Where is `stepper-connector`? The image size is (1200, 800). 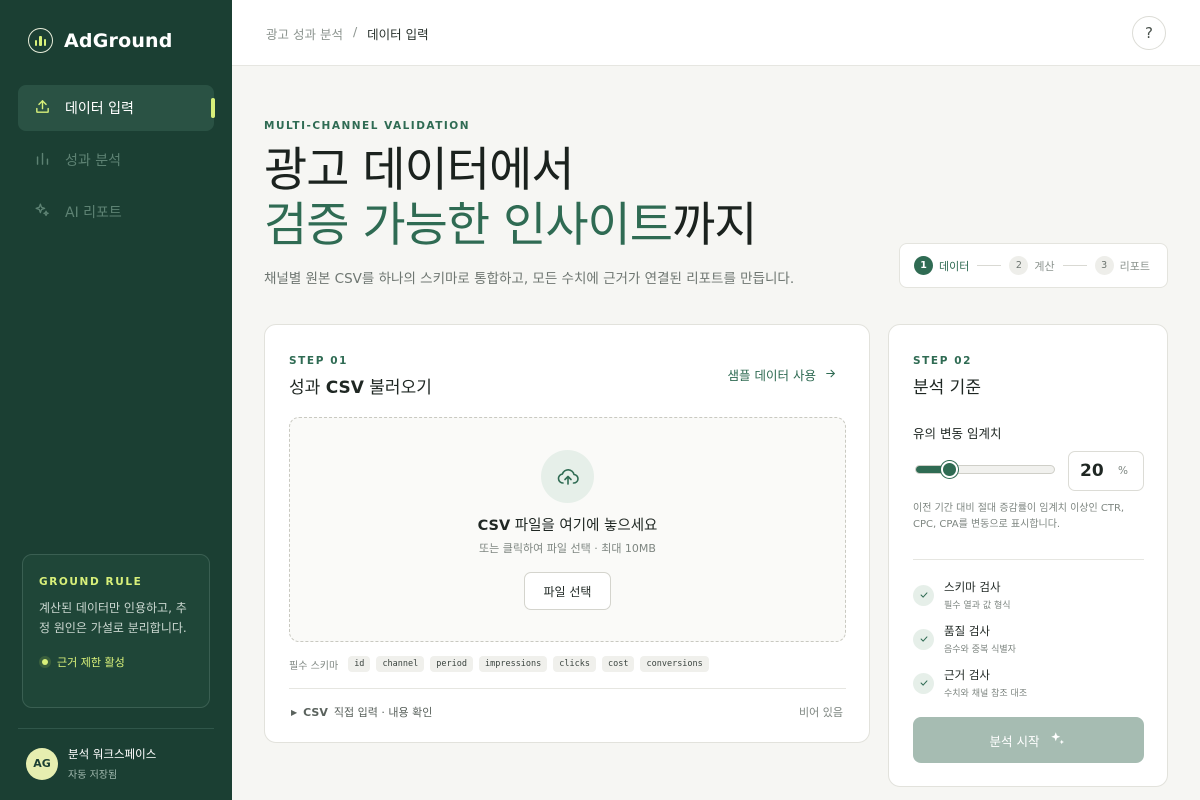 stepper-connector is located at coordinates (1074, 265).